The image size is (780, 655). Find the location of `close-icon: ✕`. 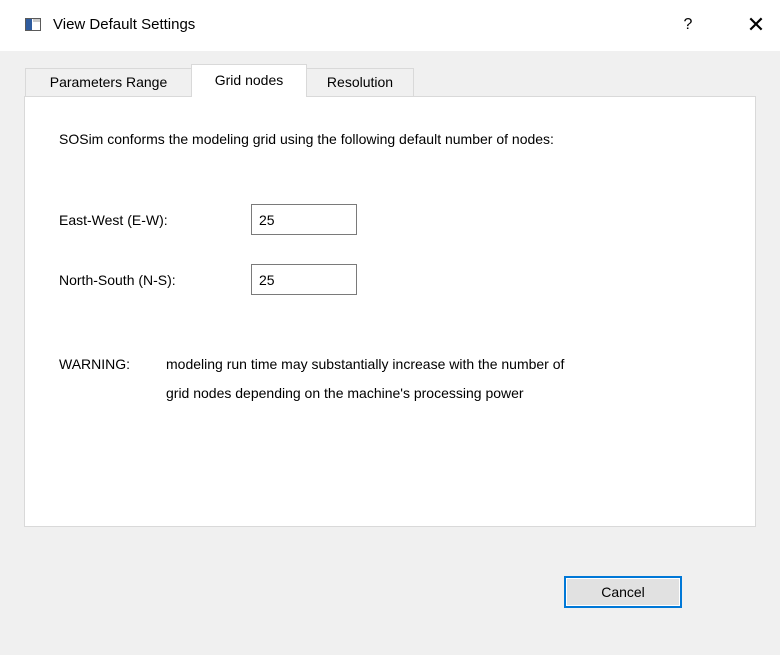

close-icon: ✕ is located at coordinates (756, 24).